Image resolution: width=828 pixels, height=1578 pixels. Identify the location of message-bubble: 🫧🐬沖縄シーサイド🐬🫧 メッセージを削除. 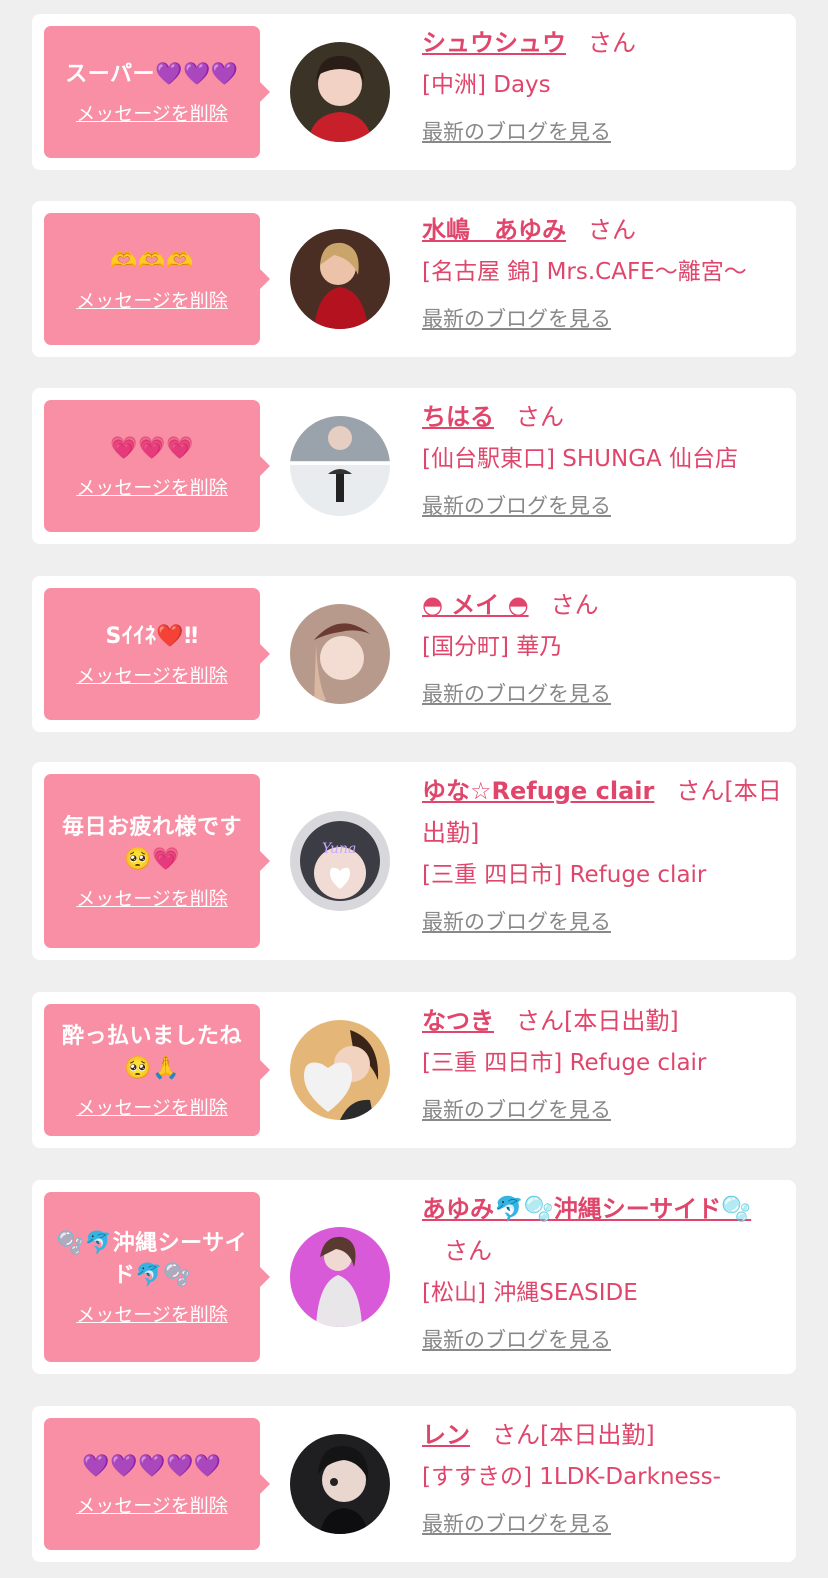
(157, 1277).